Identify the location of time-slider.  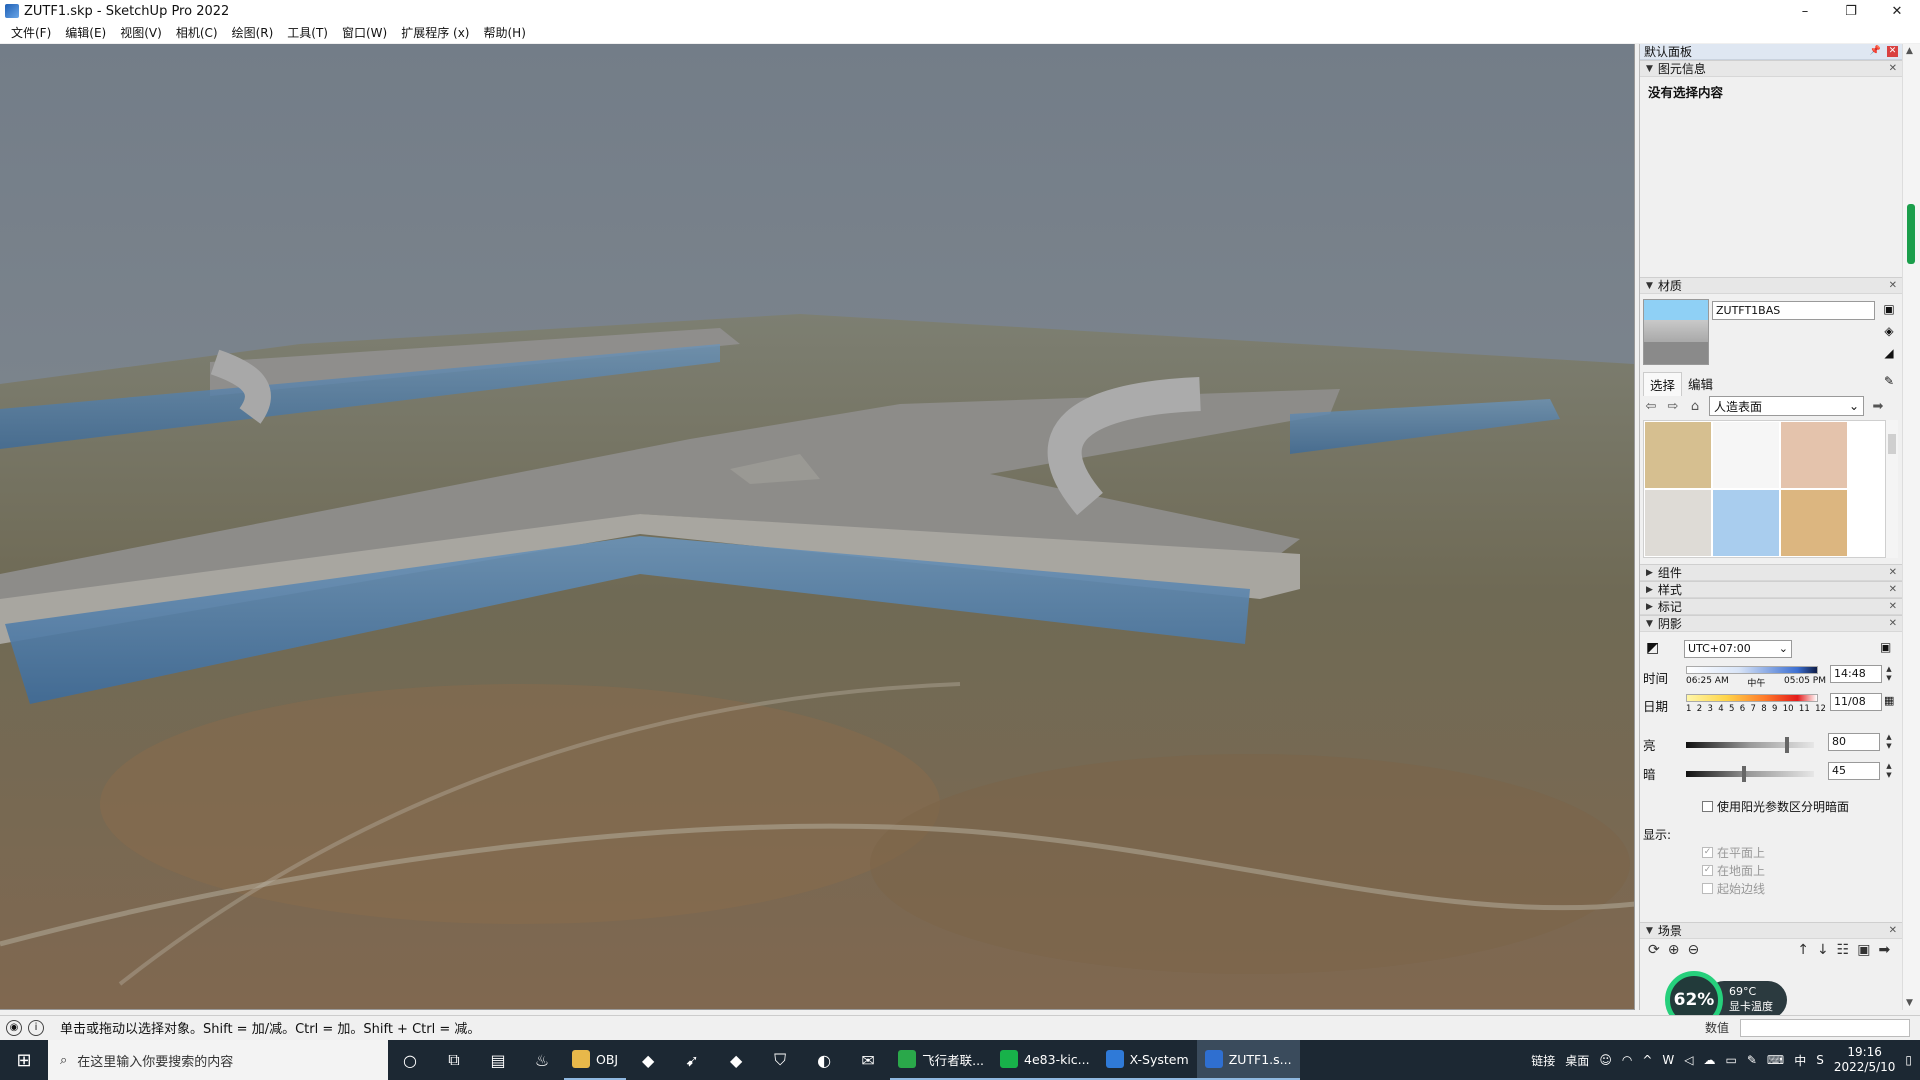
(1752, 670).